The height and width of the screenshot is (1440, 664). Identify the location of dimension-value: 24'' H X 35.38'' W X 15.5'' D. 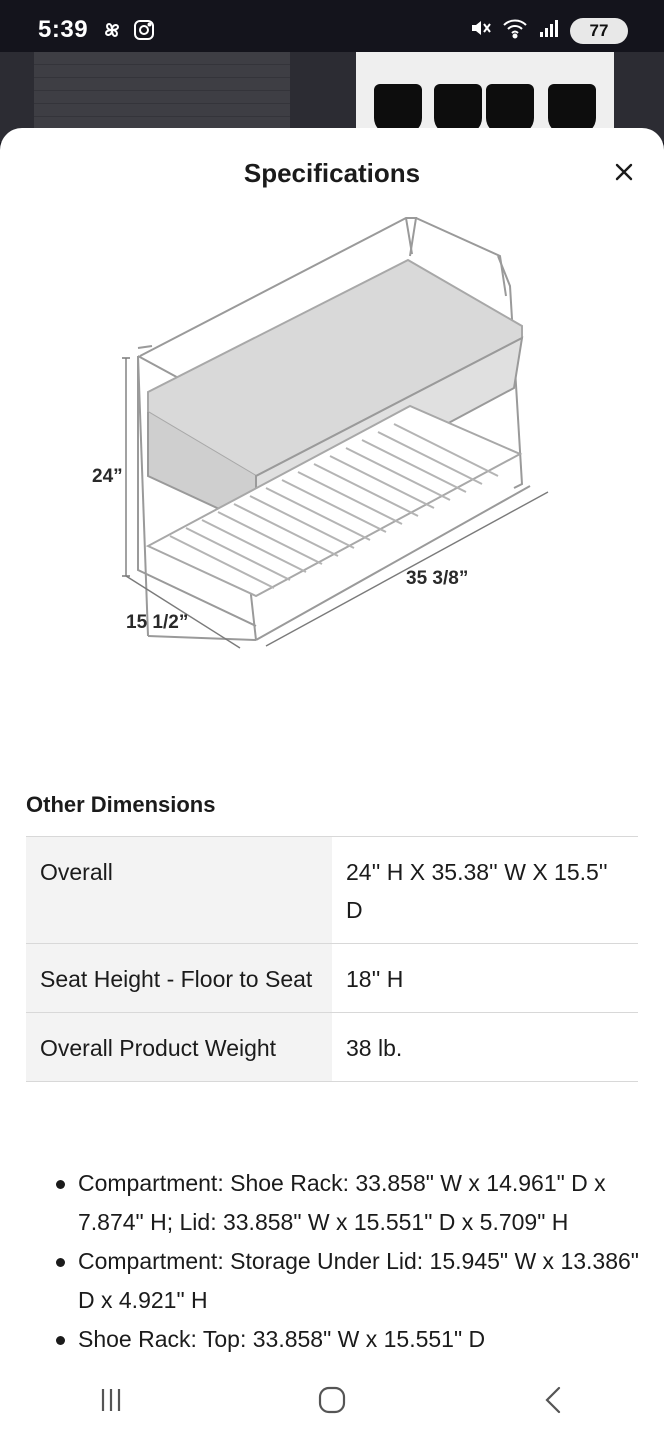
(485, 890).